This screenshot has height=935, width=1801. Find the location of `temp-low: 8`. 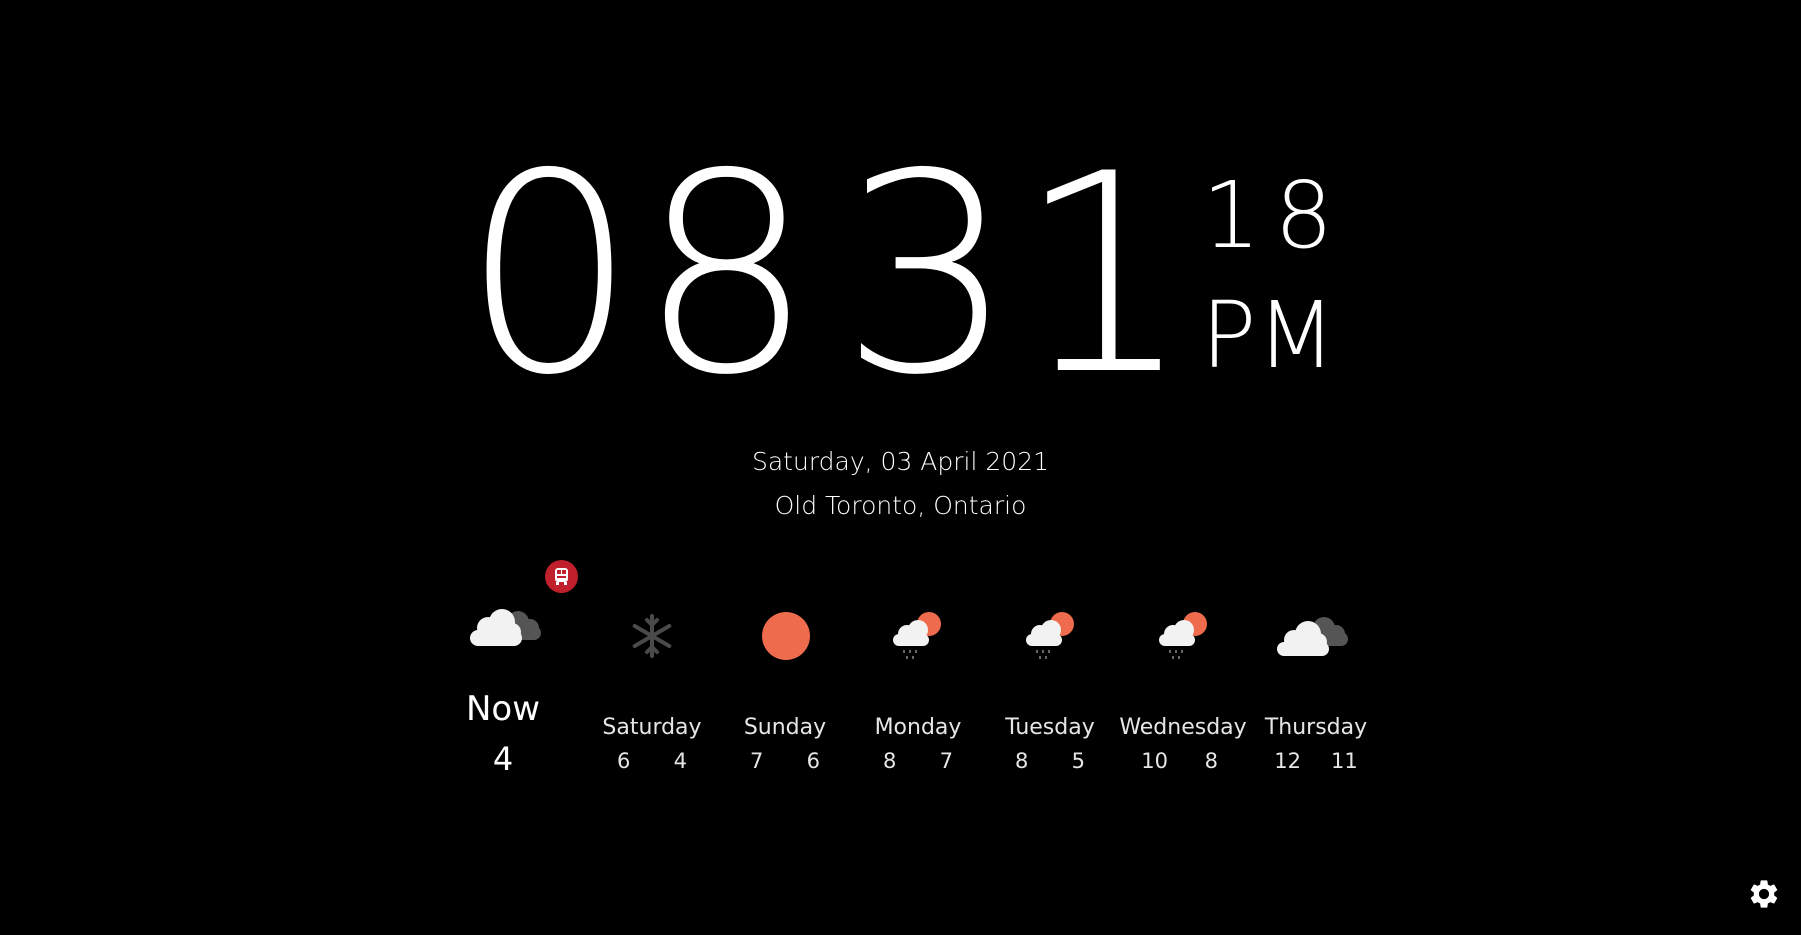

temp-low: 8 is located at coordinates (1211, 761).